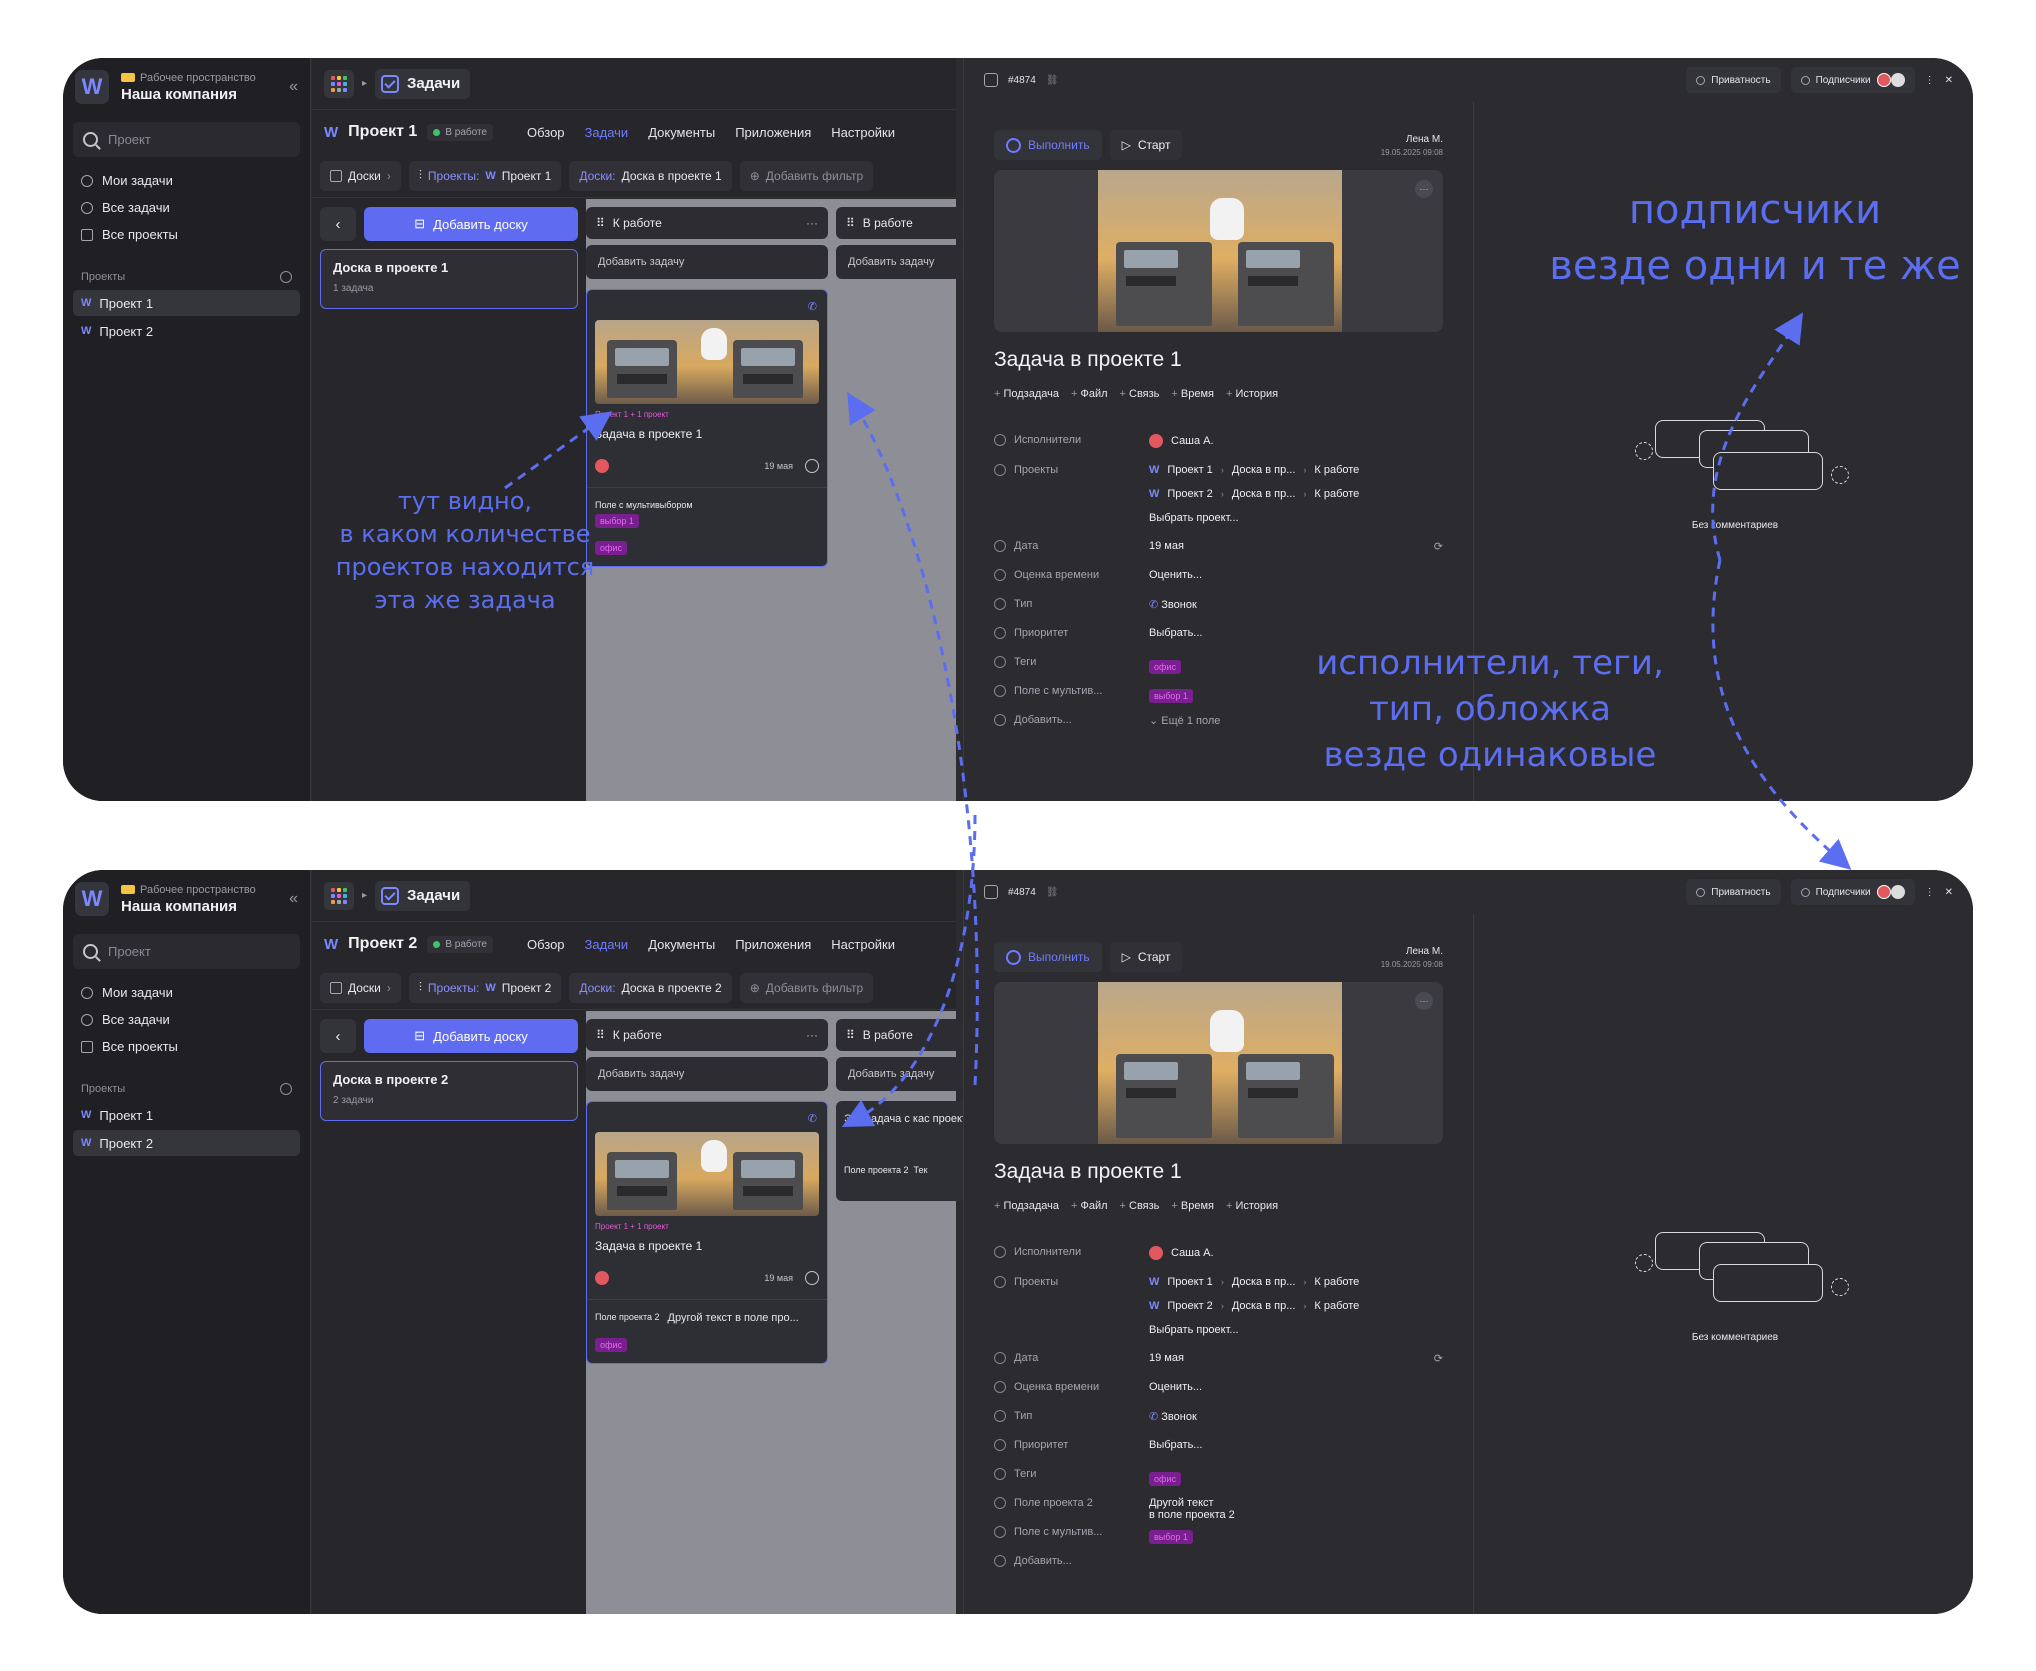  I want to click on annotation-note-subscribers: подписчики везде одни и те же, so click(1755, 238).